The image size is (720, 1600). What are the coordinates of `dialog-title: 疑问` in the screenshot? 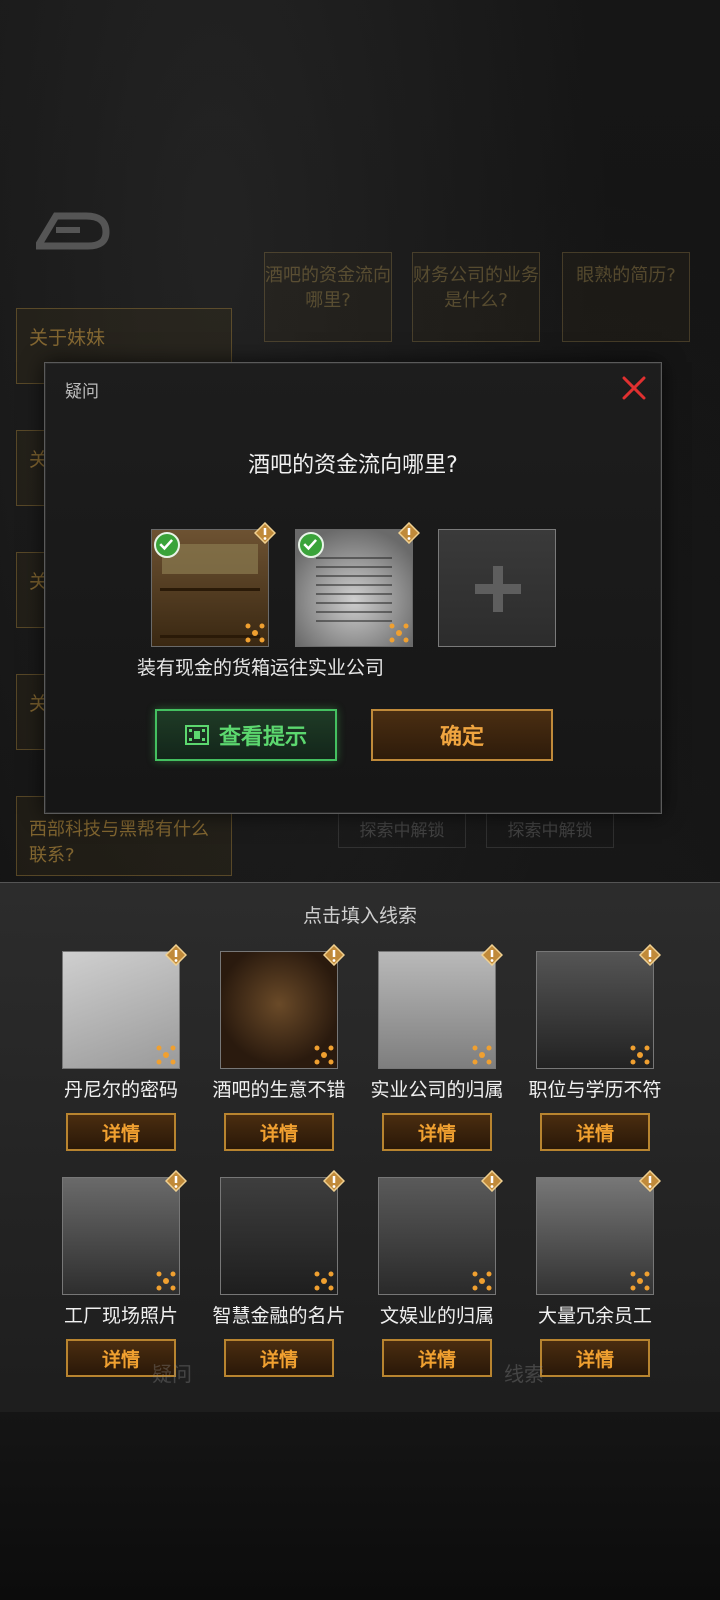 It's located at (82, 392).